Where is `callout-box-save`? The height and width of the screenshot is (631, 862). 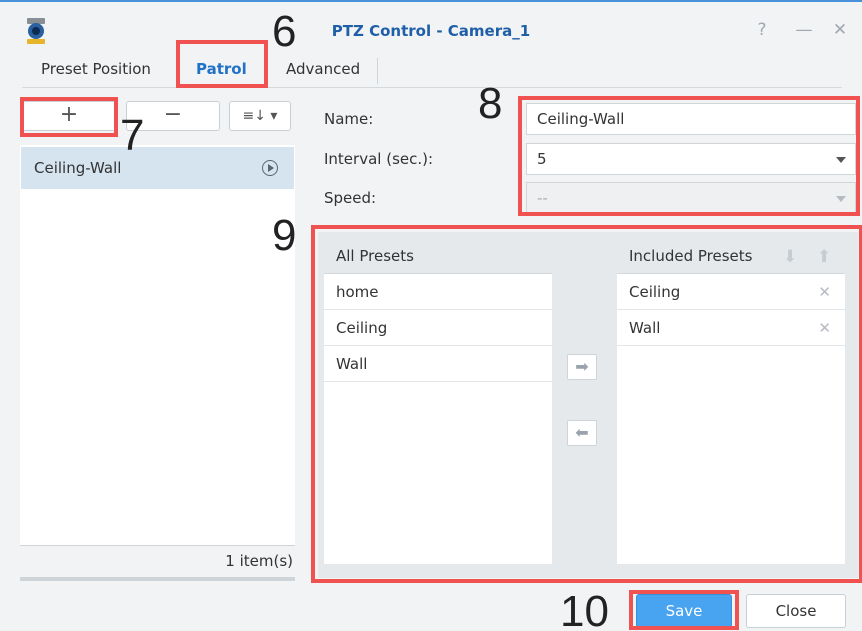
callout-box-save is located at coordinates (684, 610).